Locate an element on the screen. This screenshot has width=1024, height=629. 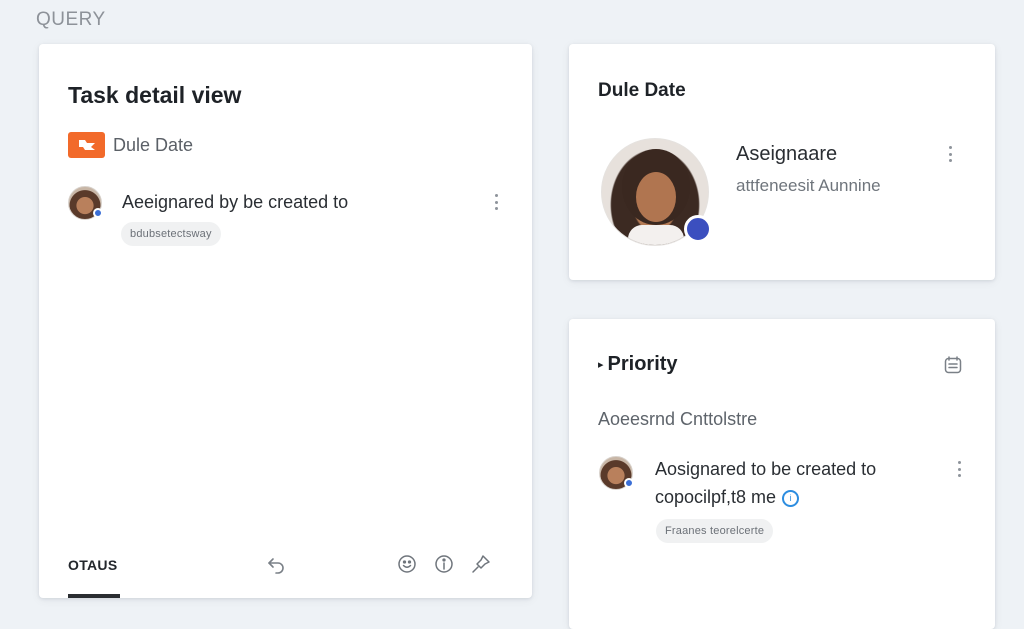
activity-line-2-text: copocilpf,t8 me is located at coordinates (716, 497).